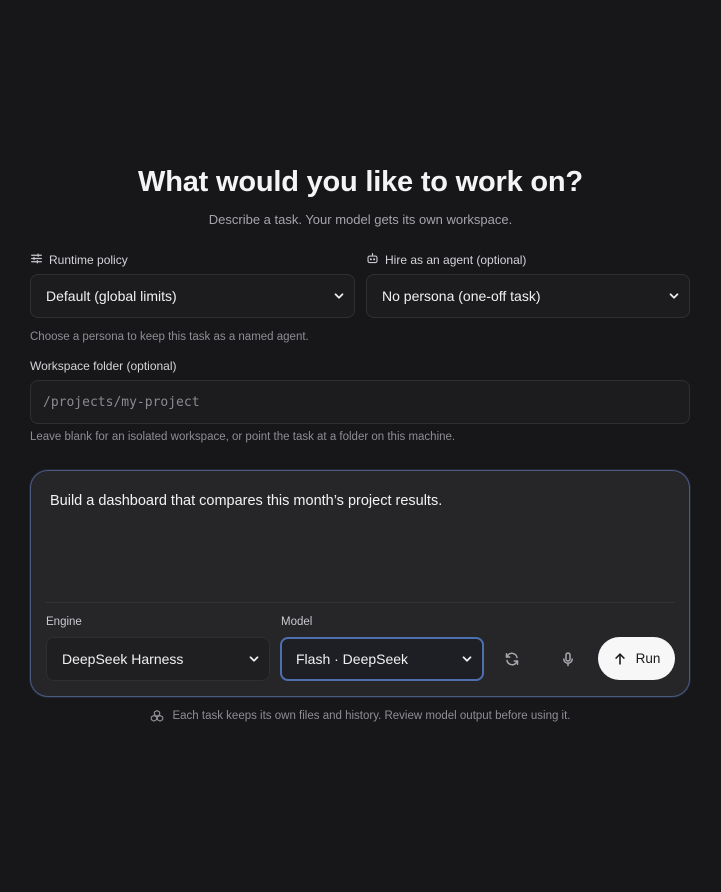 This screenshot has height=892, width=721. I want to click on model-label: Model, so click(297, 622).